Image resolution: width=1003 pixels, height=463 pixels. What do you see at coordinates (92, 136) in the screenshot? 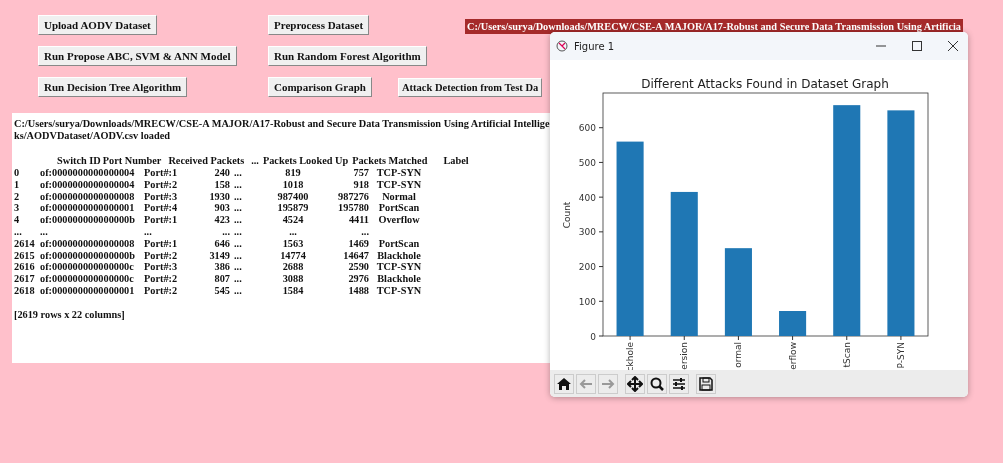
I see `output-line: ks/AODVDataset/AODV.csv loaded` at bounding box center [92, 136].